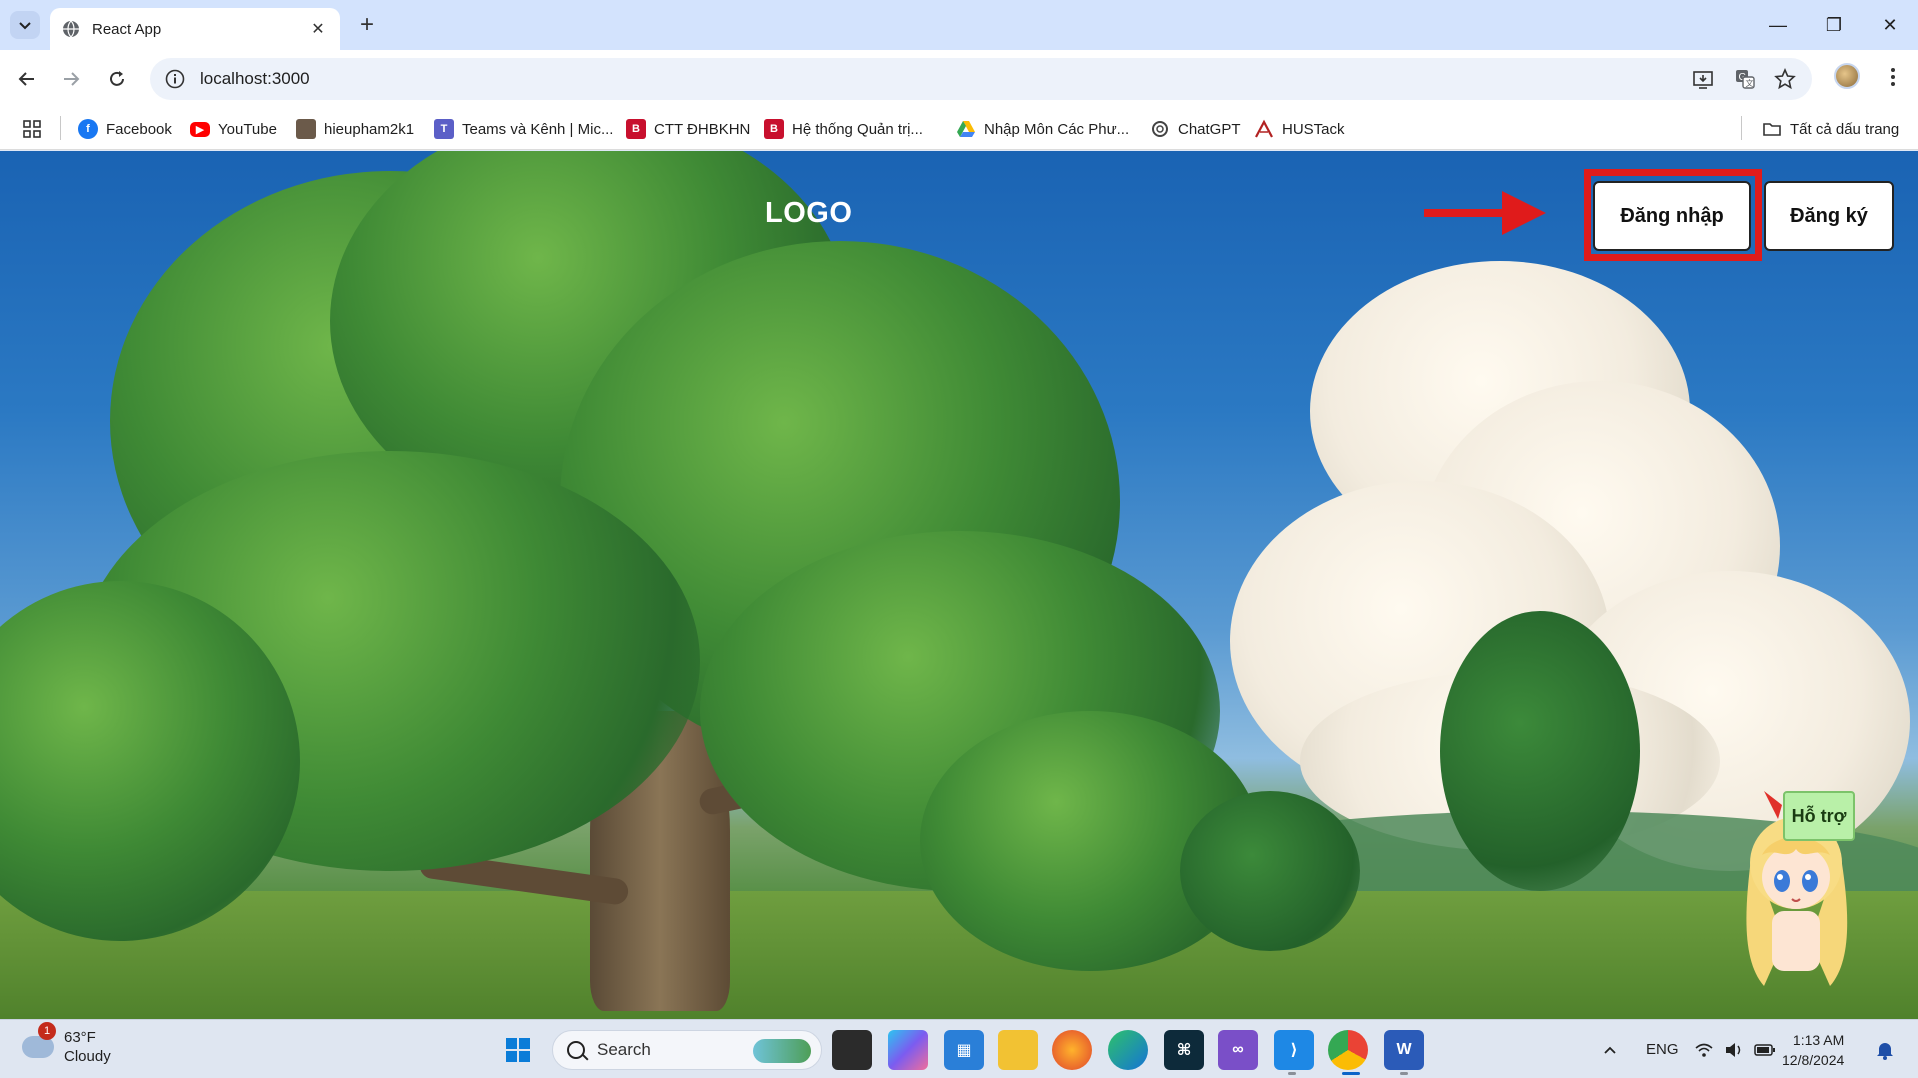  What do you see at coordinates (1890, 25) in the screenshot?
I see `close-window-button: ✕` at bounding box center [1890, 25].